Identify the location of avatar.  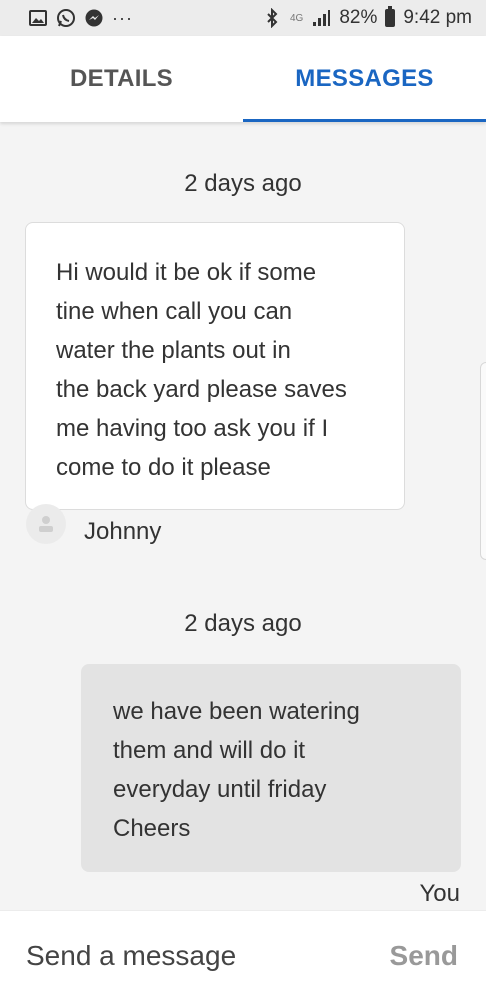
(46, 524).